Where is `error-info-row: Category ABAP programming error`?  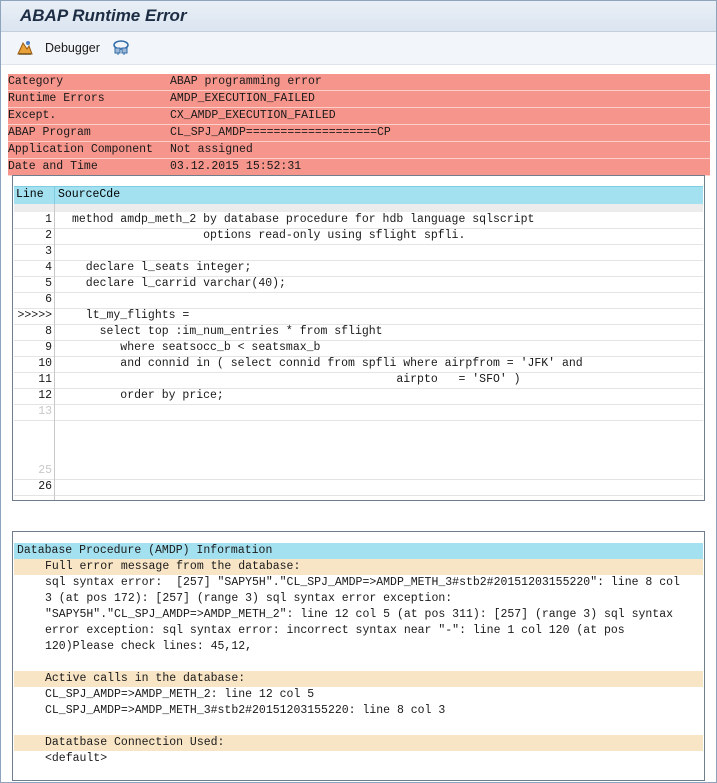 error-info-row: Category ABAP programming error is located at coordinates (359, 82).